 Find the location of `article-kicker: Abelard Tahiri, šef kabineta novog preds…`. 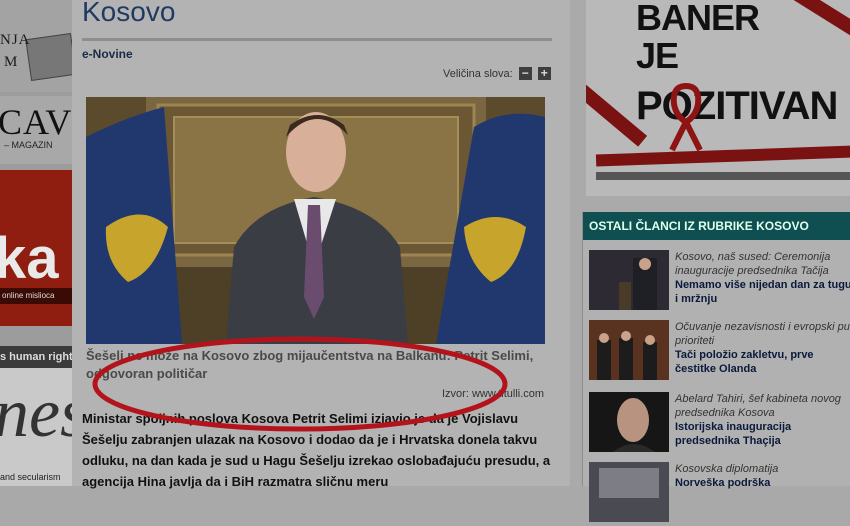

article-kicker: Abelard Tahiri, šef kabineta novog preds… is located at coordinates (758, 406).